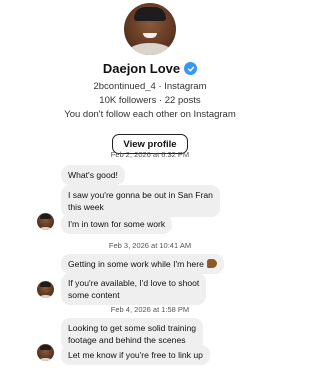  I want to click on message-text: this week, so click(86, 207).